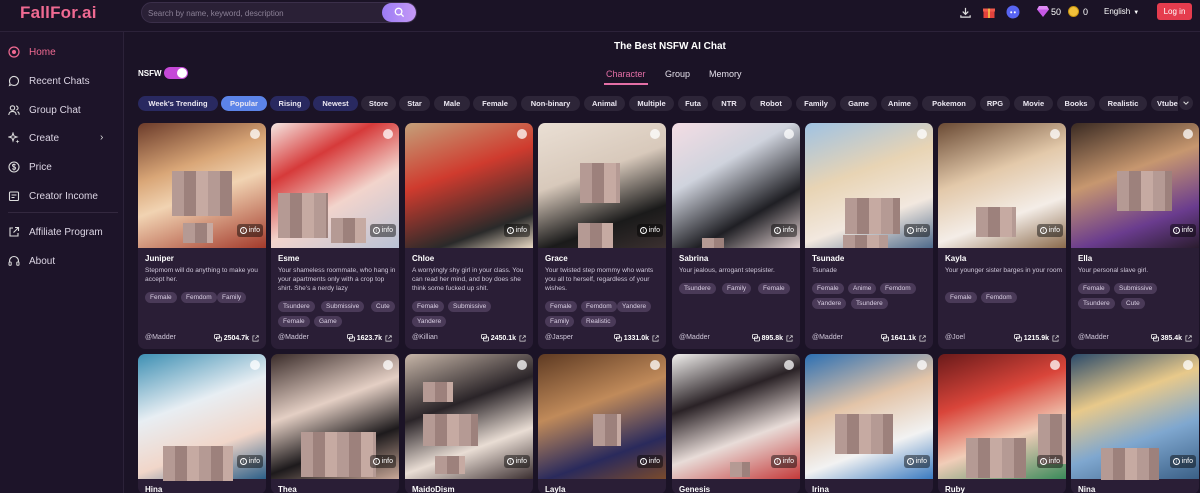  Describe the element at coordinates (58, 13) in the screenshot. I see `logo: FallFor.ai` at that location.